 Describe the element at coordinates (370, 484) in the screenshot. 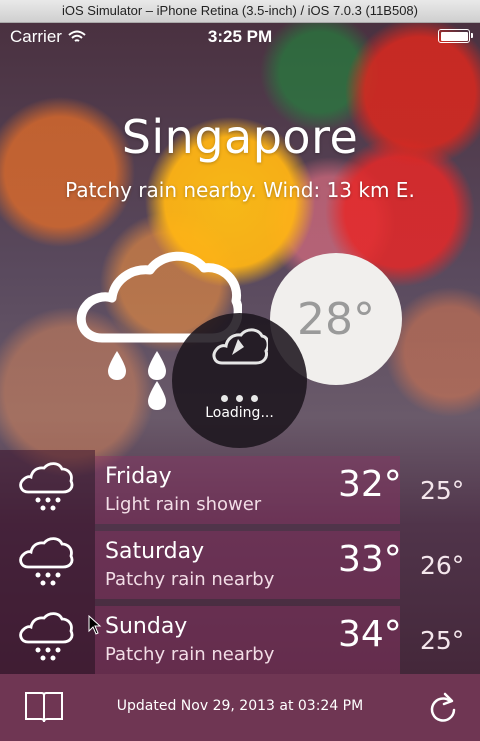

I see `forecast-high: 32°` at that location.